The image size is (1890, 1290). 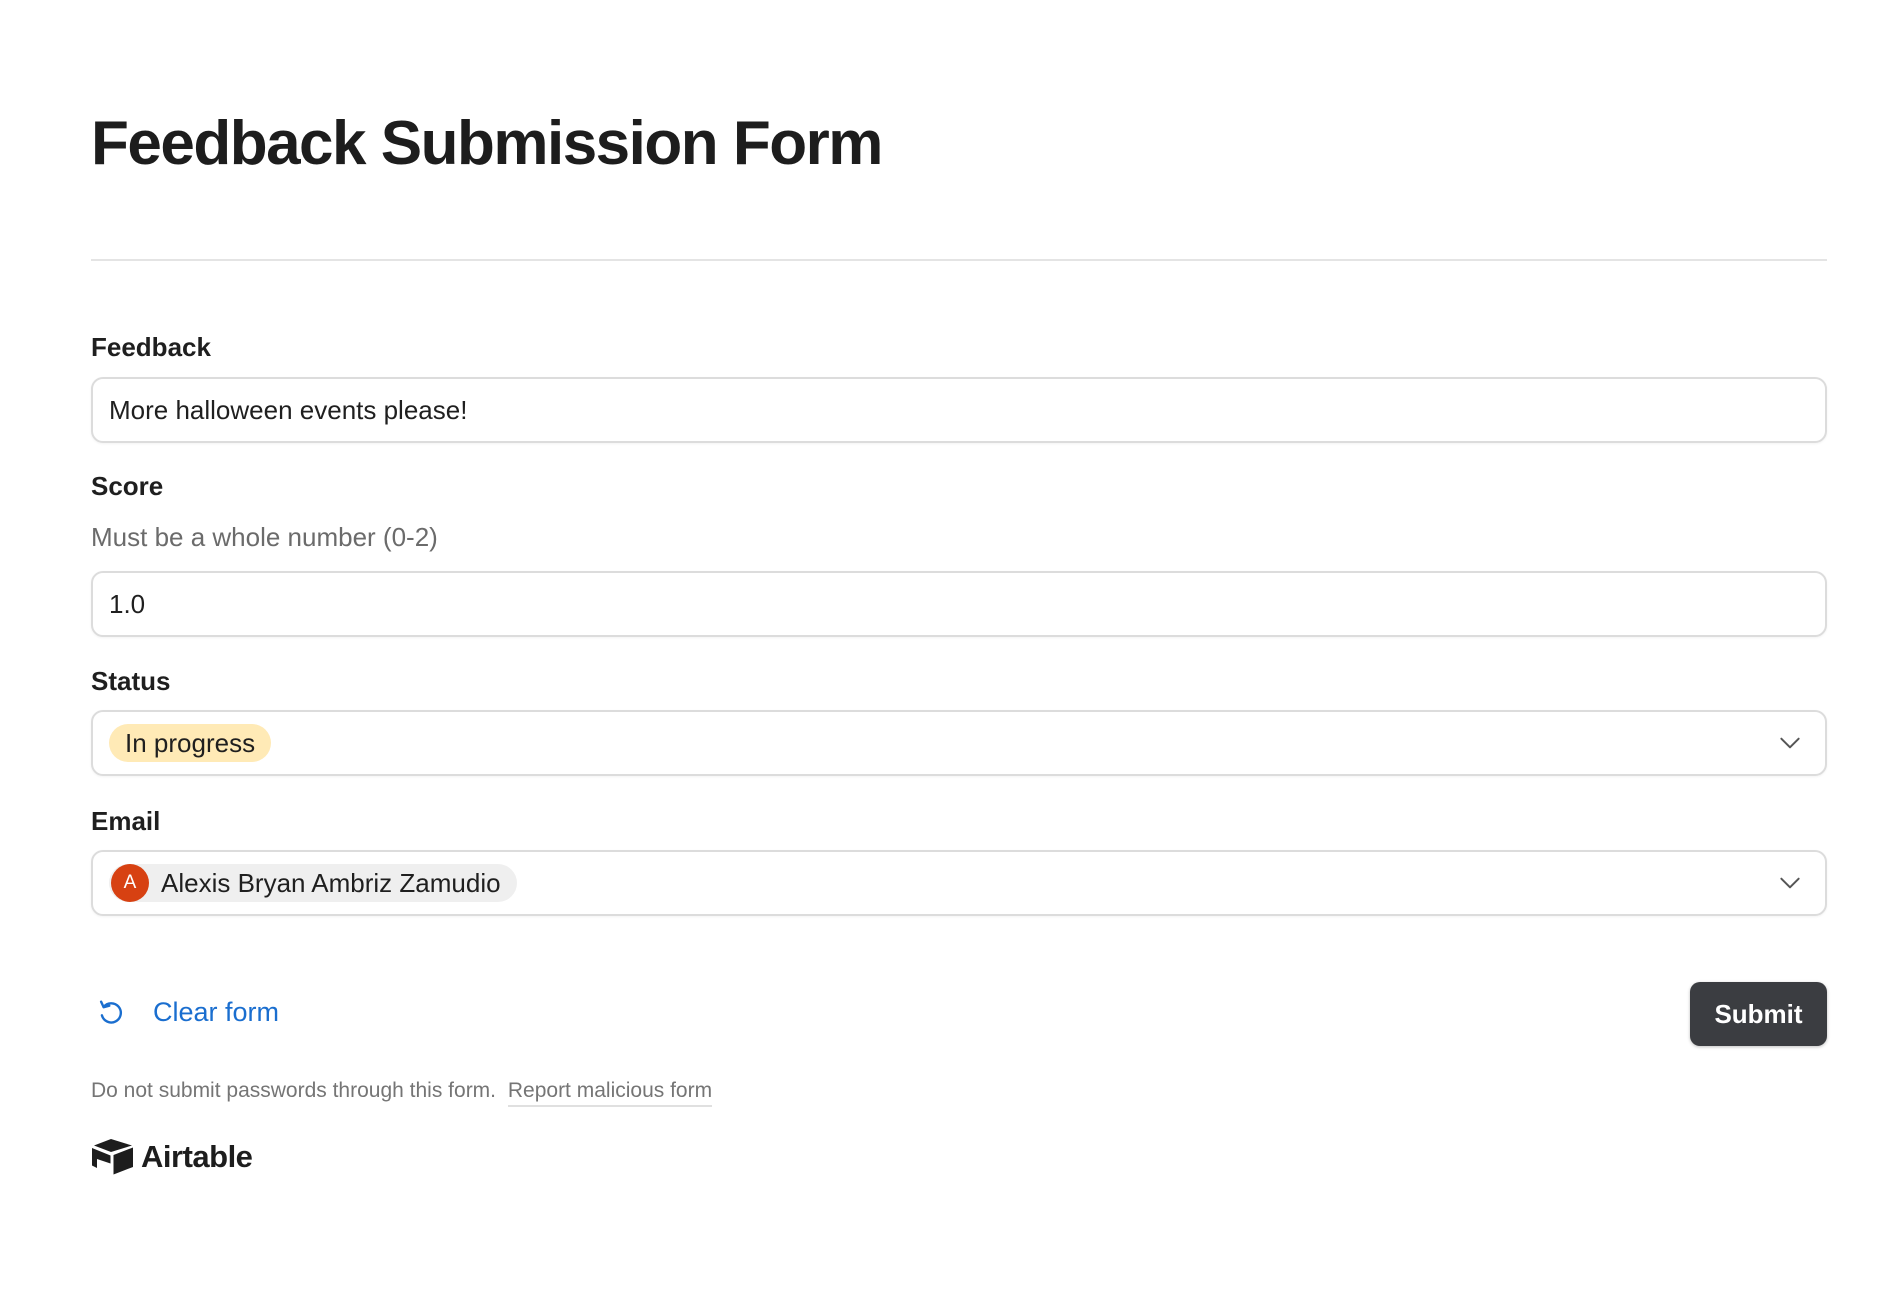 What do you see at coordinates (151, 347) in the screenshot?
I see `feedback-label: Feedback` at bounding box center [151, 347].